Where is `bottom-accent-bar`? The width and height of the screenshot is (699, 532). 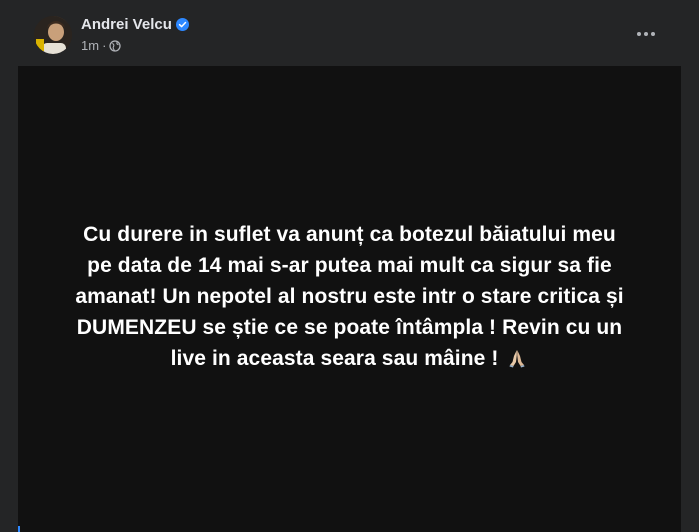 bottom-accent-bar is located at coordinates (19, 529).